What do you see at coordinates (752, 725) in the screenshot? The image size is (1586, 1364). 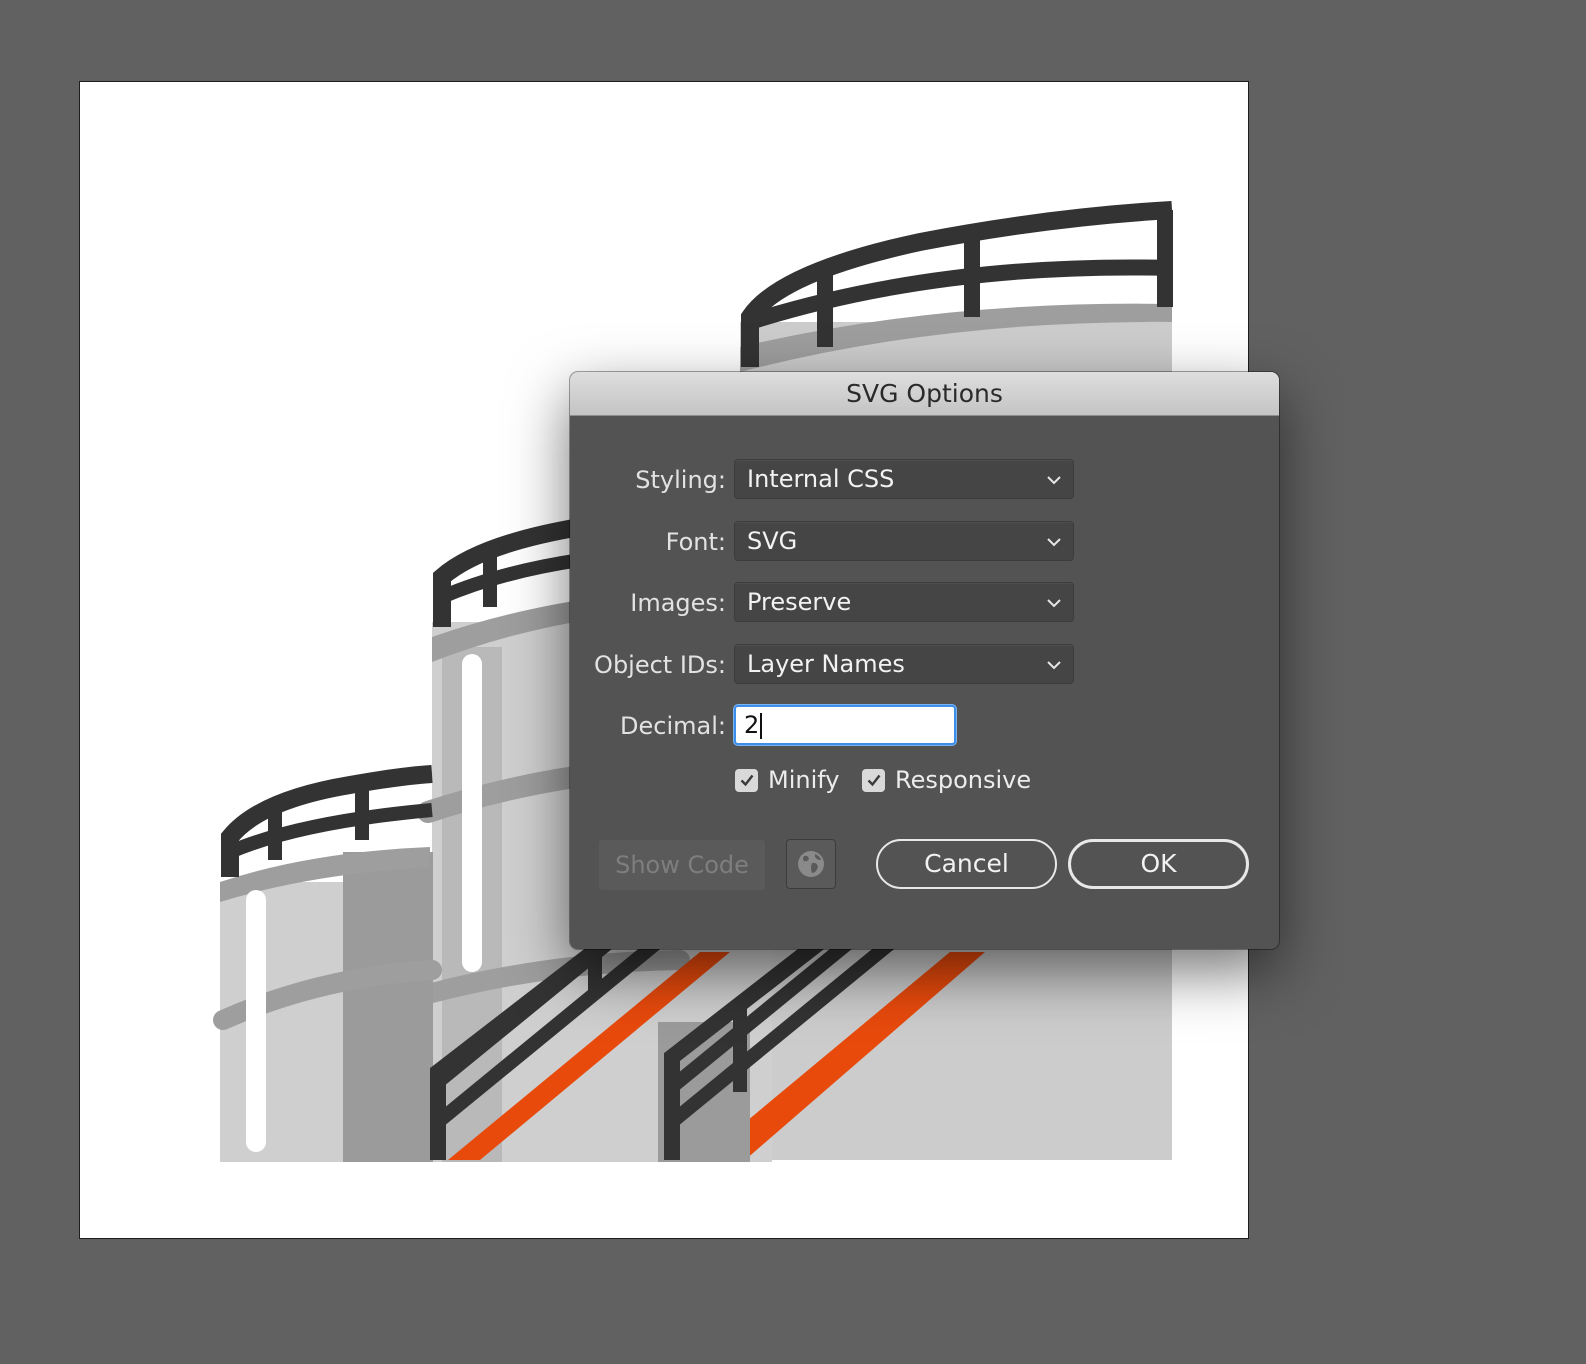 I see `decimal-value: 2` at bounding box center [752, 725].